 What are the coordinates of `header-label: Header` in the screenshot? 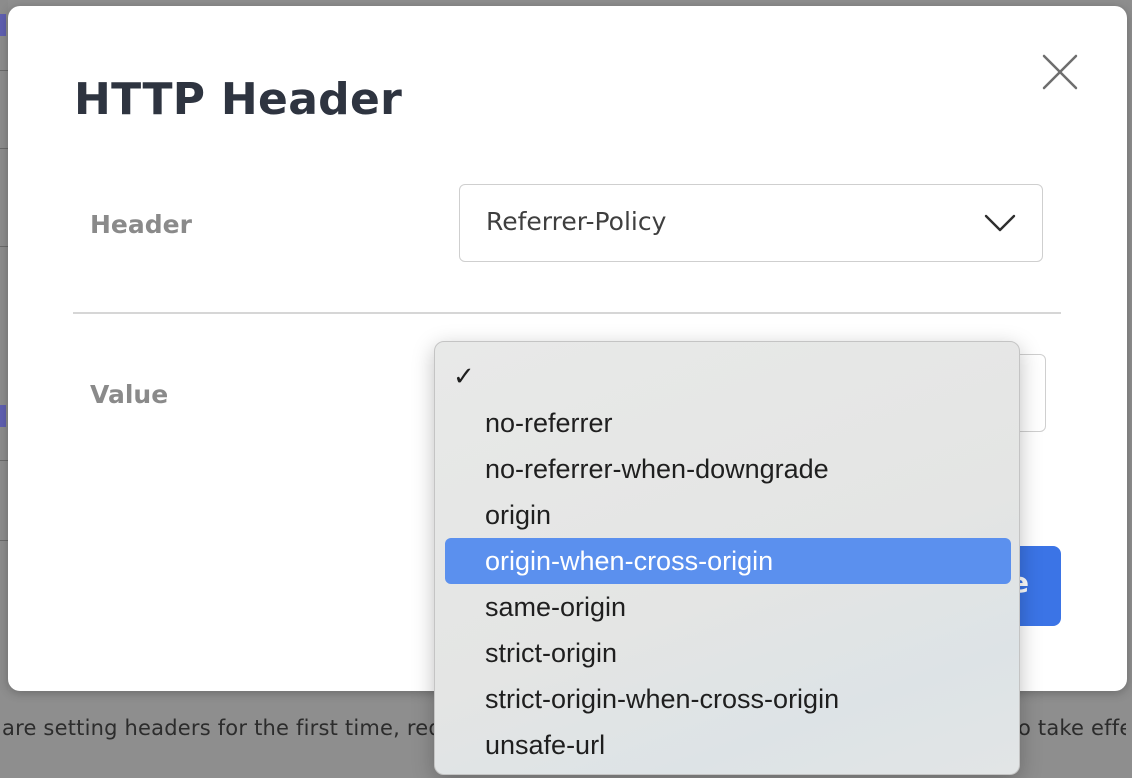 It's located at (141, 224).